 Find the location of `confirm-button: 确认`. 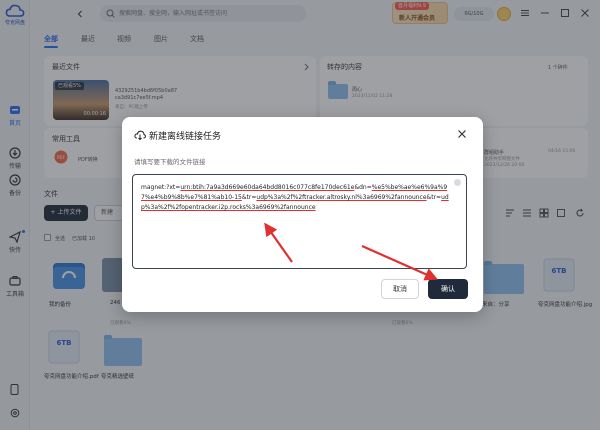

confirm-button: 确认 is located at coordinates (448, 289).